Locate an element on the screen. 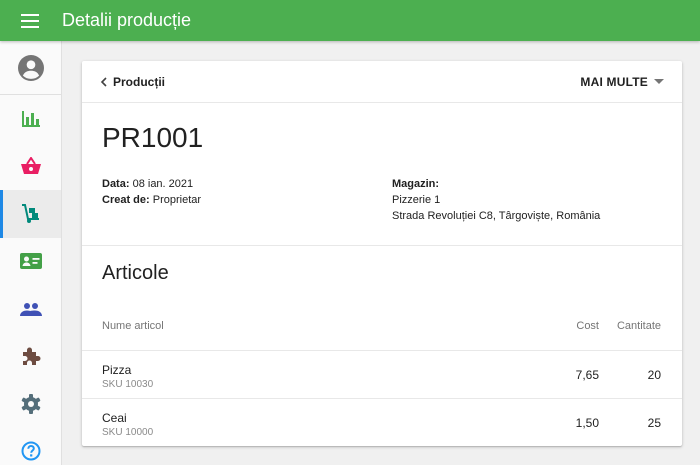  account-circle-icon is located at coordinates (30, 67).